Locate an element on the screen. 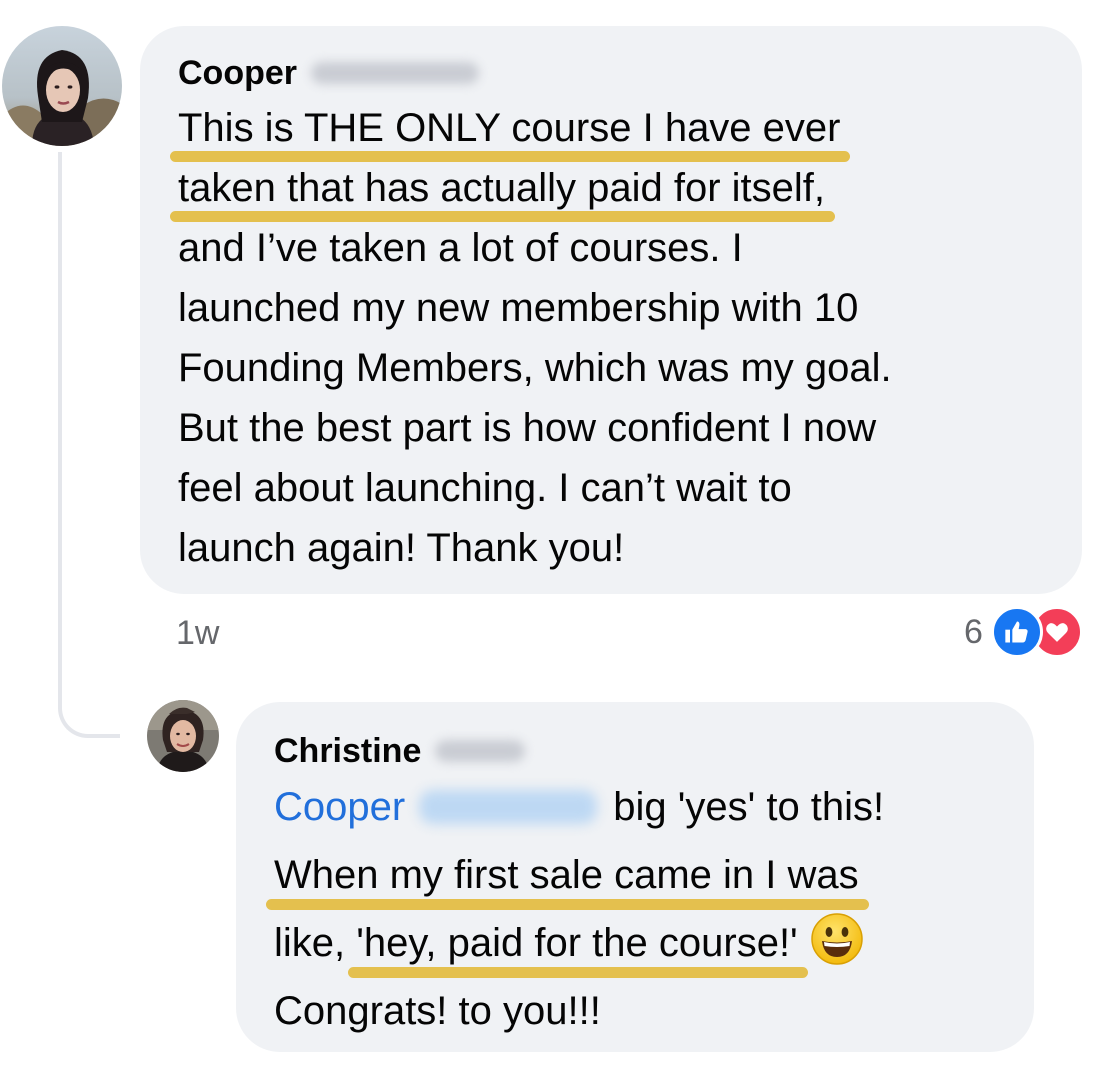 The height and width of the screenshot is (1075, 1111). avatar-christine-image is located at coordinates (183, 736).